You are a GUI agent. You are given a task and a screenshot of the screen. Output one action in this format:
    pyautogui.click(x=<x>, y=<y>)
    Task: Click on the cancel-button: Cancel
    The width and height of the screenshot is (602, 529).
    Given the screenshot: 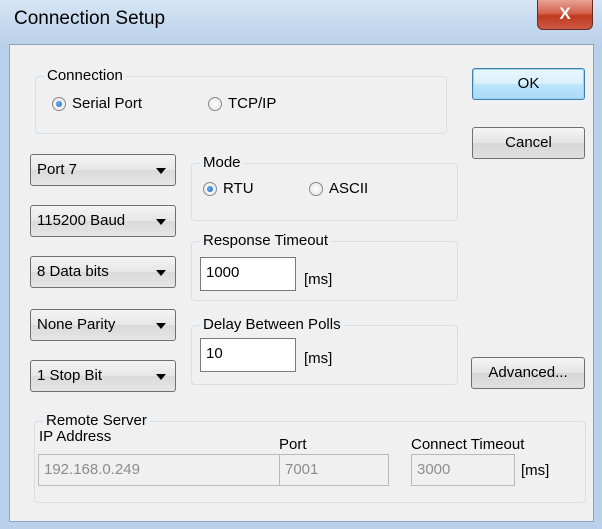 What is the action you would take?
    pyautogui.click(x=528, y=143)
    